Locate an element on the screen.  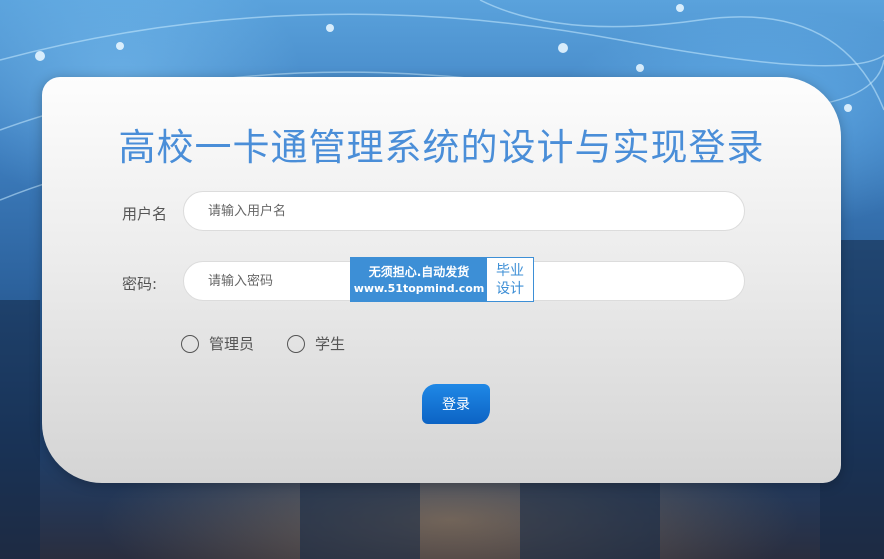
role-label-admin: 管理员 is located at coordinates (232, 344).